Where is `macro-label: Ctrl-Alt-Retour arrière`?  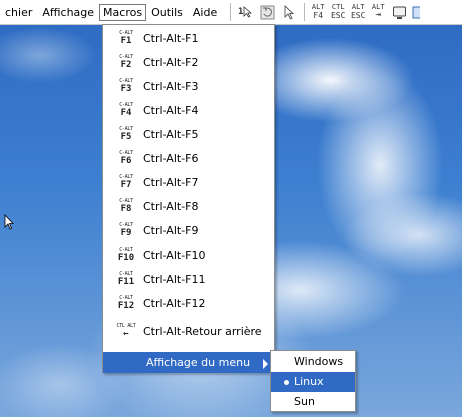
macro-label: Ctrl-Alt-Retour arrière is located at coordinates (202, 331).